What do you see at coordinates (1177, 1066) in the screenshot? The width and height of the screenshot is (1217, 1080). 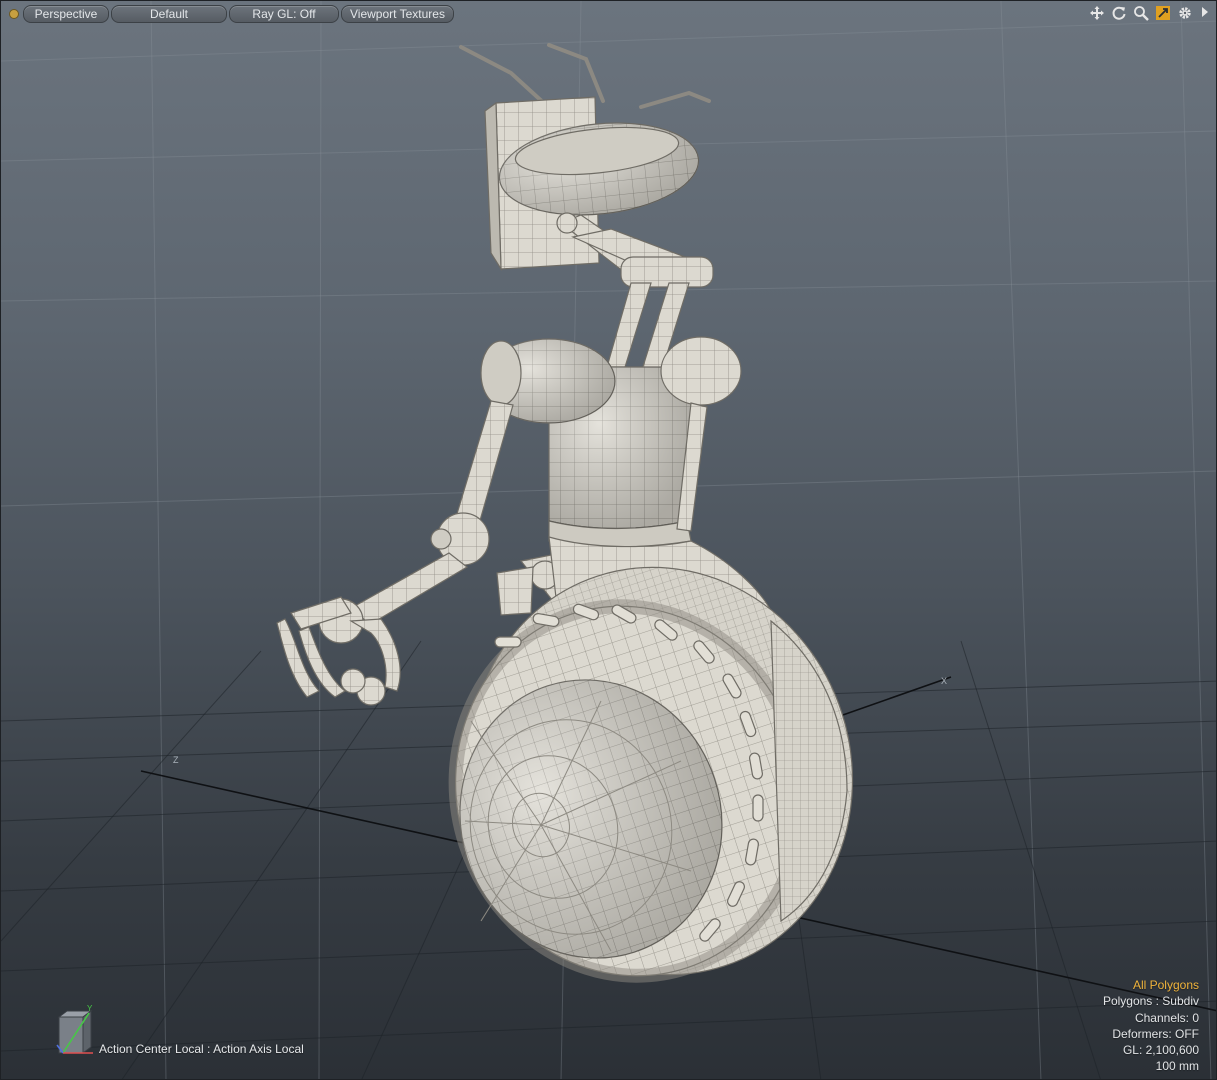 I see `grid-unit-info: 100 mm` at bounding box center [1177, 1066].